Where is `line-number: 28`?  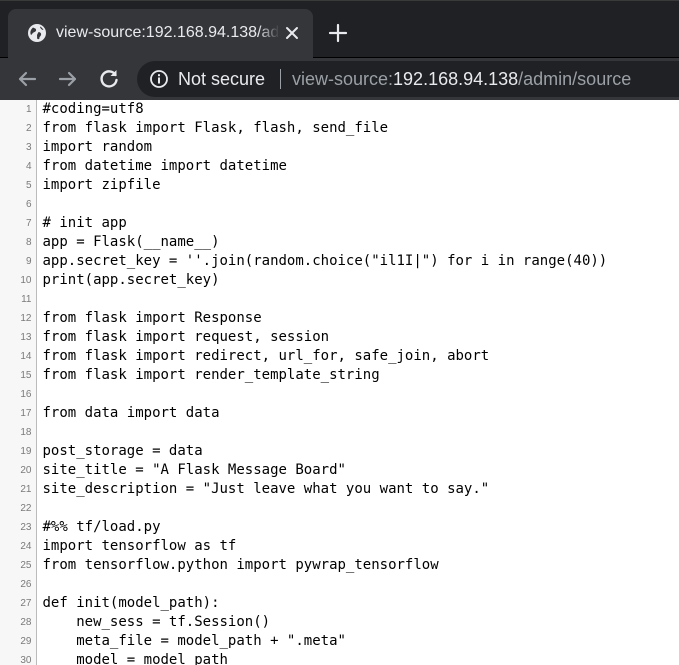
line-number: 28 is located at coordinates (18, 622).